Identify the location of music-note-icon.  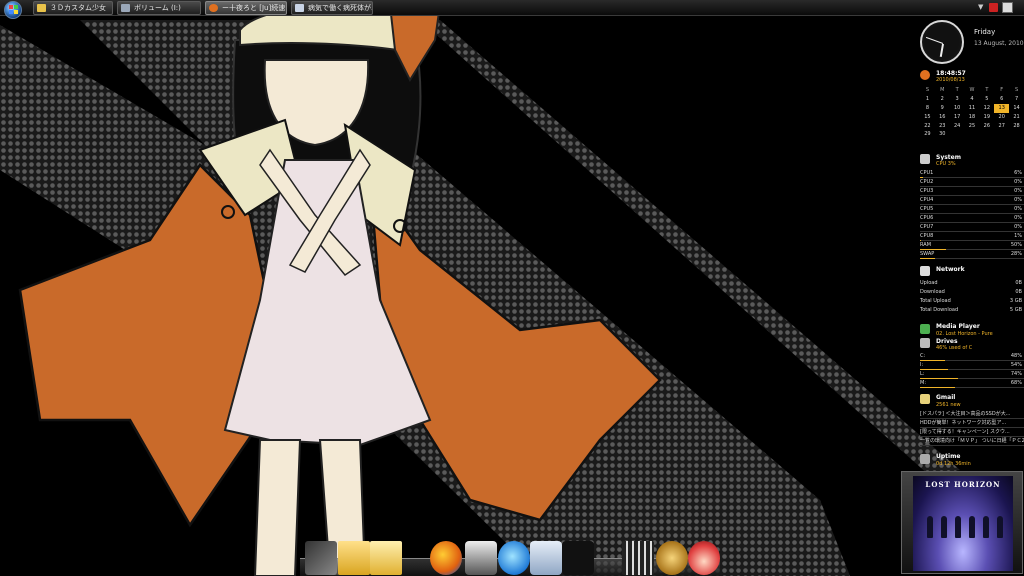
(925, 329).